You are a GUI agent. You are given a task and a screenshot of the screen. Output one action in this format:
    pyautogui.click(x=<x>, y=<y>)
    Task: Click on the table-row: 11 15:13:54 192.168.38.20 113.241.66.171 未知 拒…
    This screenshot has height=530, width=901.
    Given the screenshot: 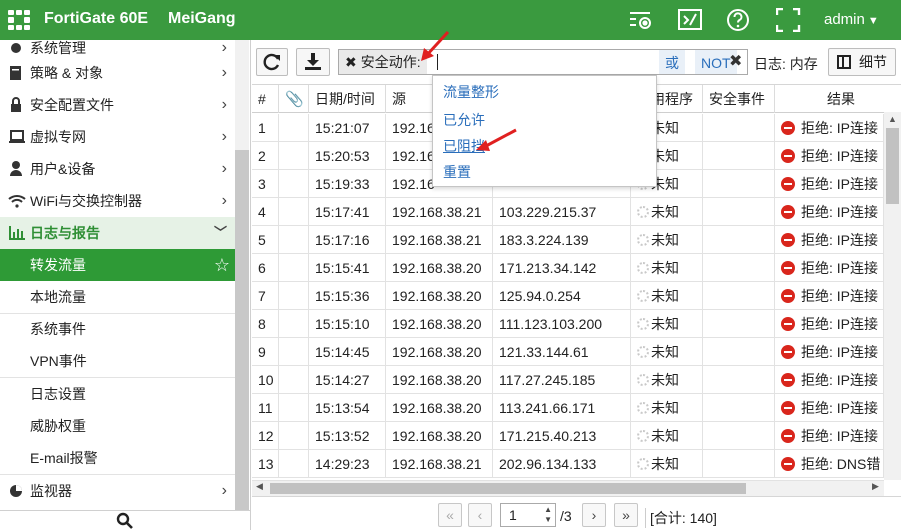 What is the action you would take?
    pyautogui.click(x=576, y=408)
    